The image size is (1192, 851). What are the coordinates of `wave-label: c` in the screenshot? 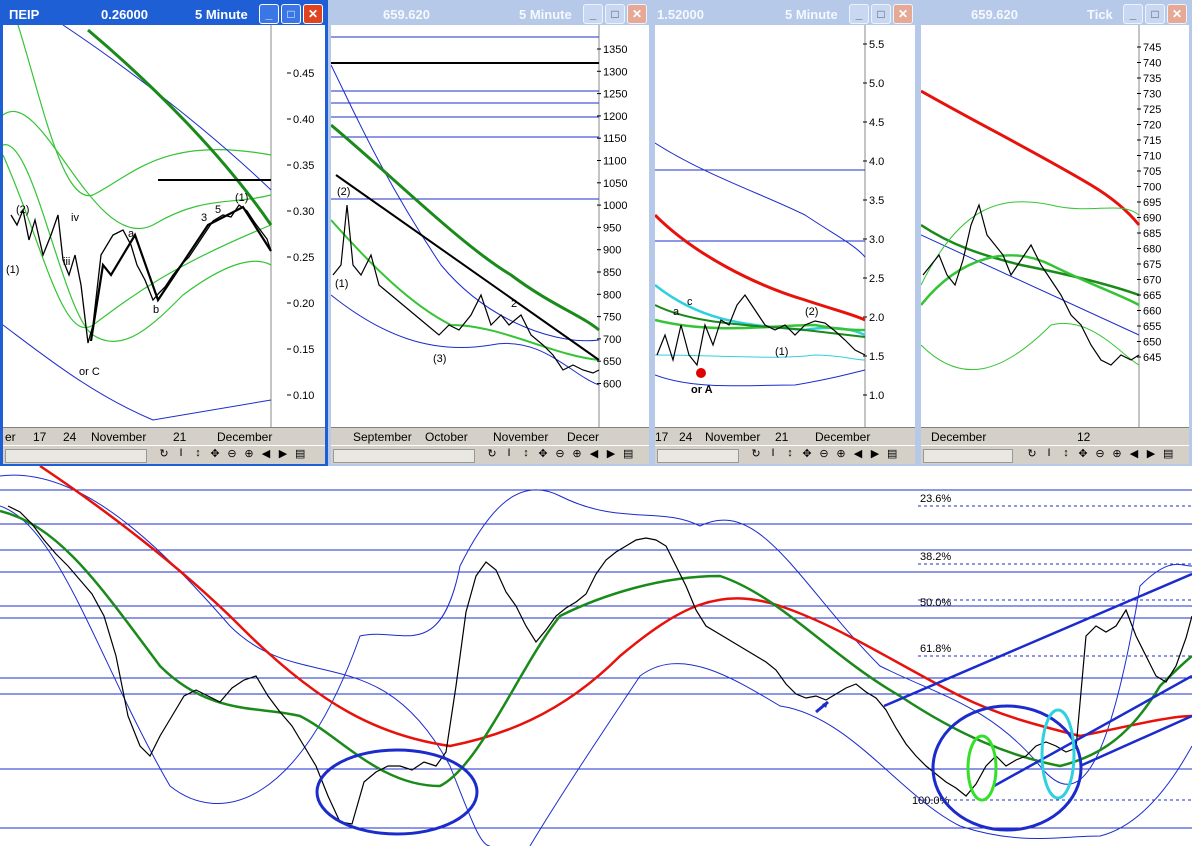 It's located at (690, 302).